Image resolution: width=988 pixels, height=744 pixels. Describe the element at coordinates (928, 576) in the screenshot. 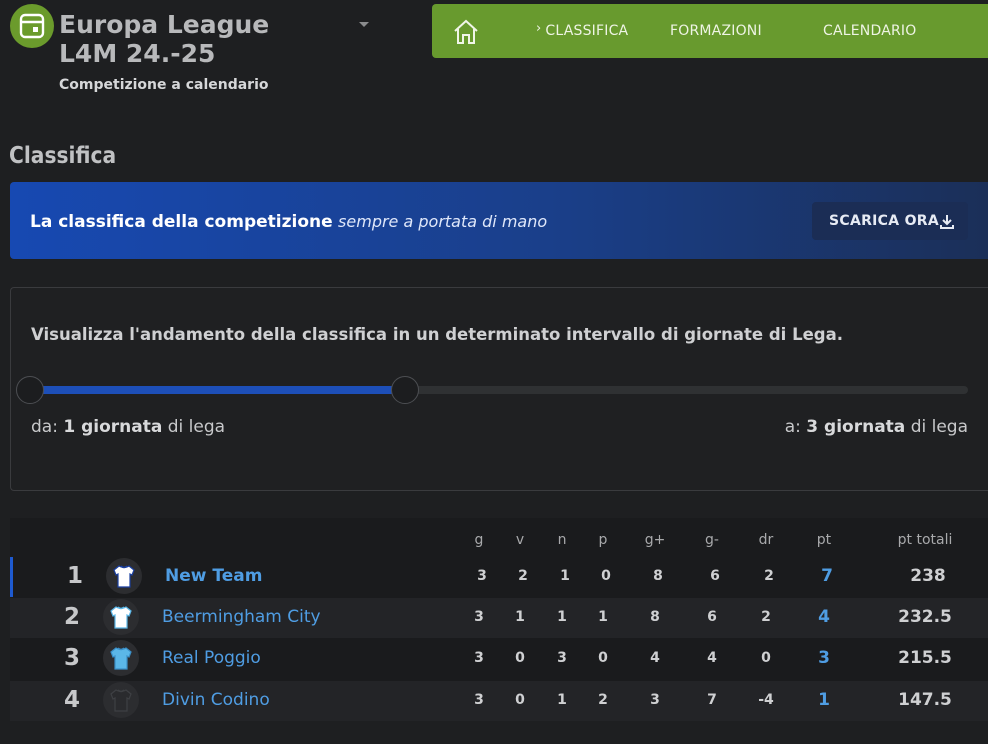

I see `total-points-cell: 238` at that location.